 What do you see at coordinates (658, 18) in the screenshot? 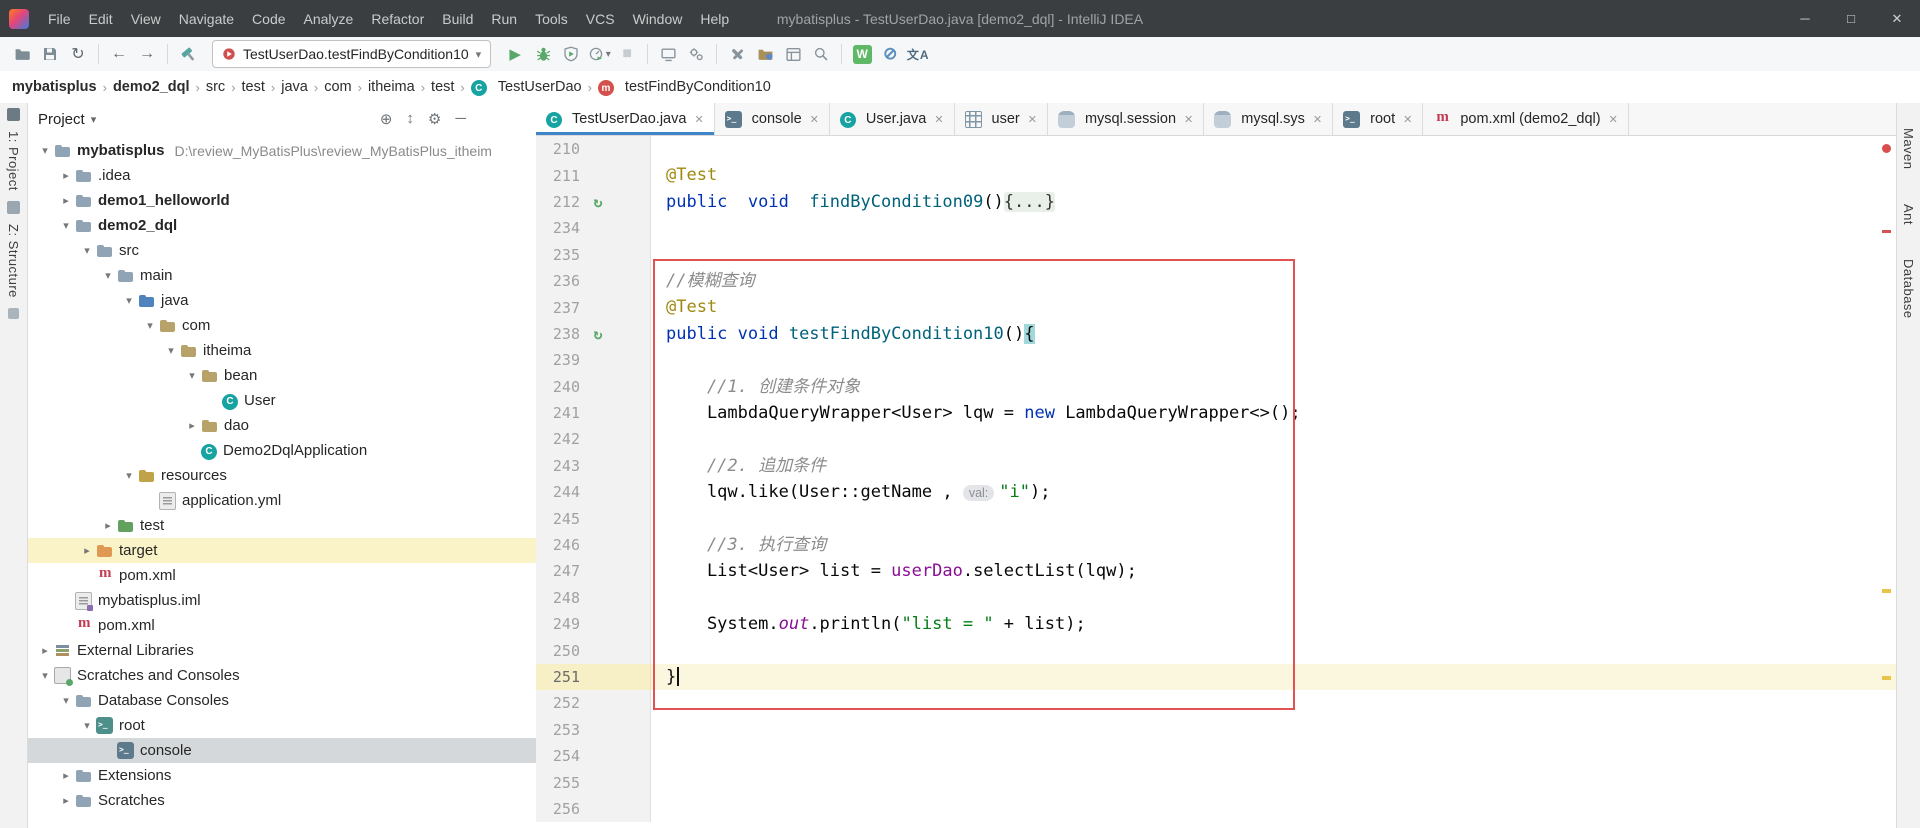
I see `menu-window: Window` at bounding box center [658, 18].